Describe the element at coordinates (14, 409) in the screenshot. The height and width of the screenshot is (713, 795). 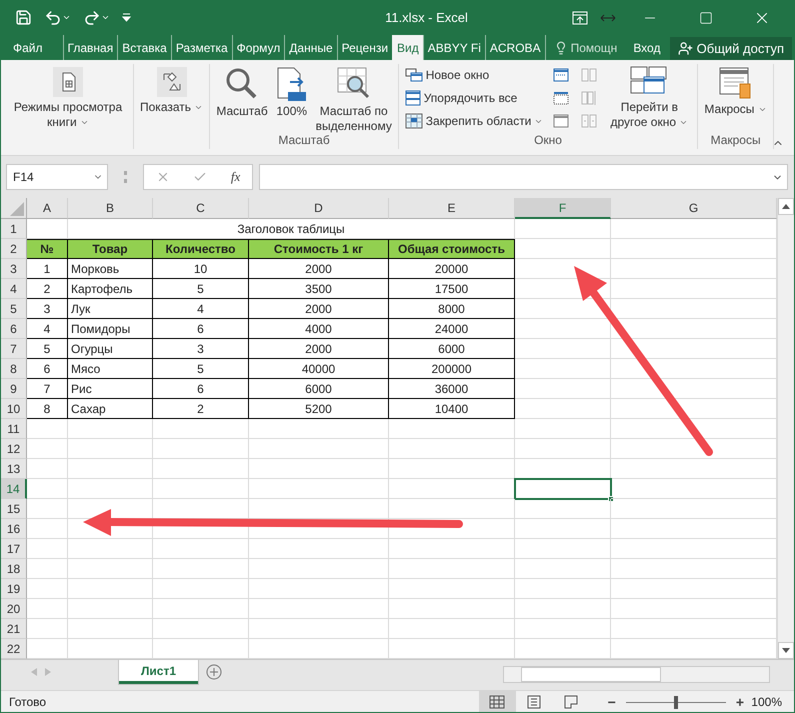
I see `row-header: 10` at that location.